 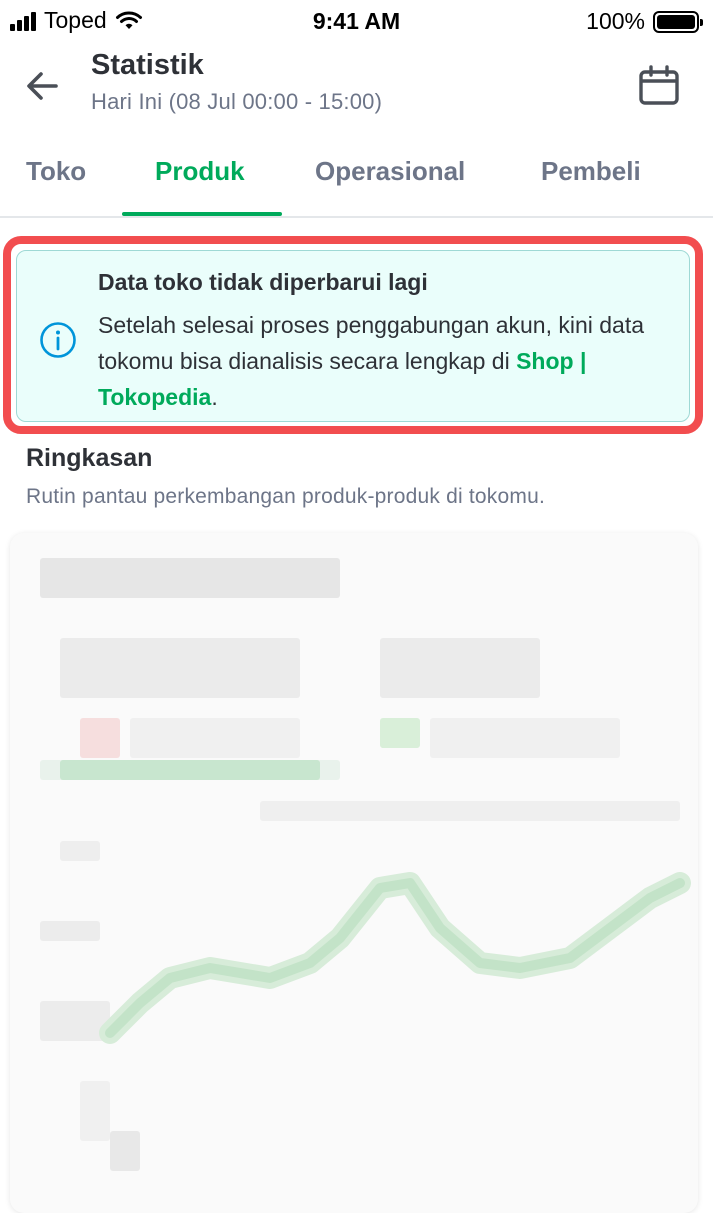 I want to click on summary-title: Ringkasan, so click(x=89, y=458).